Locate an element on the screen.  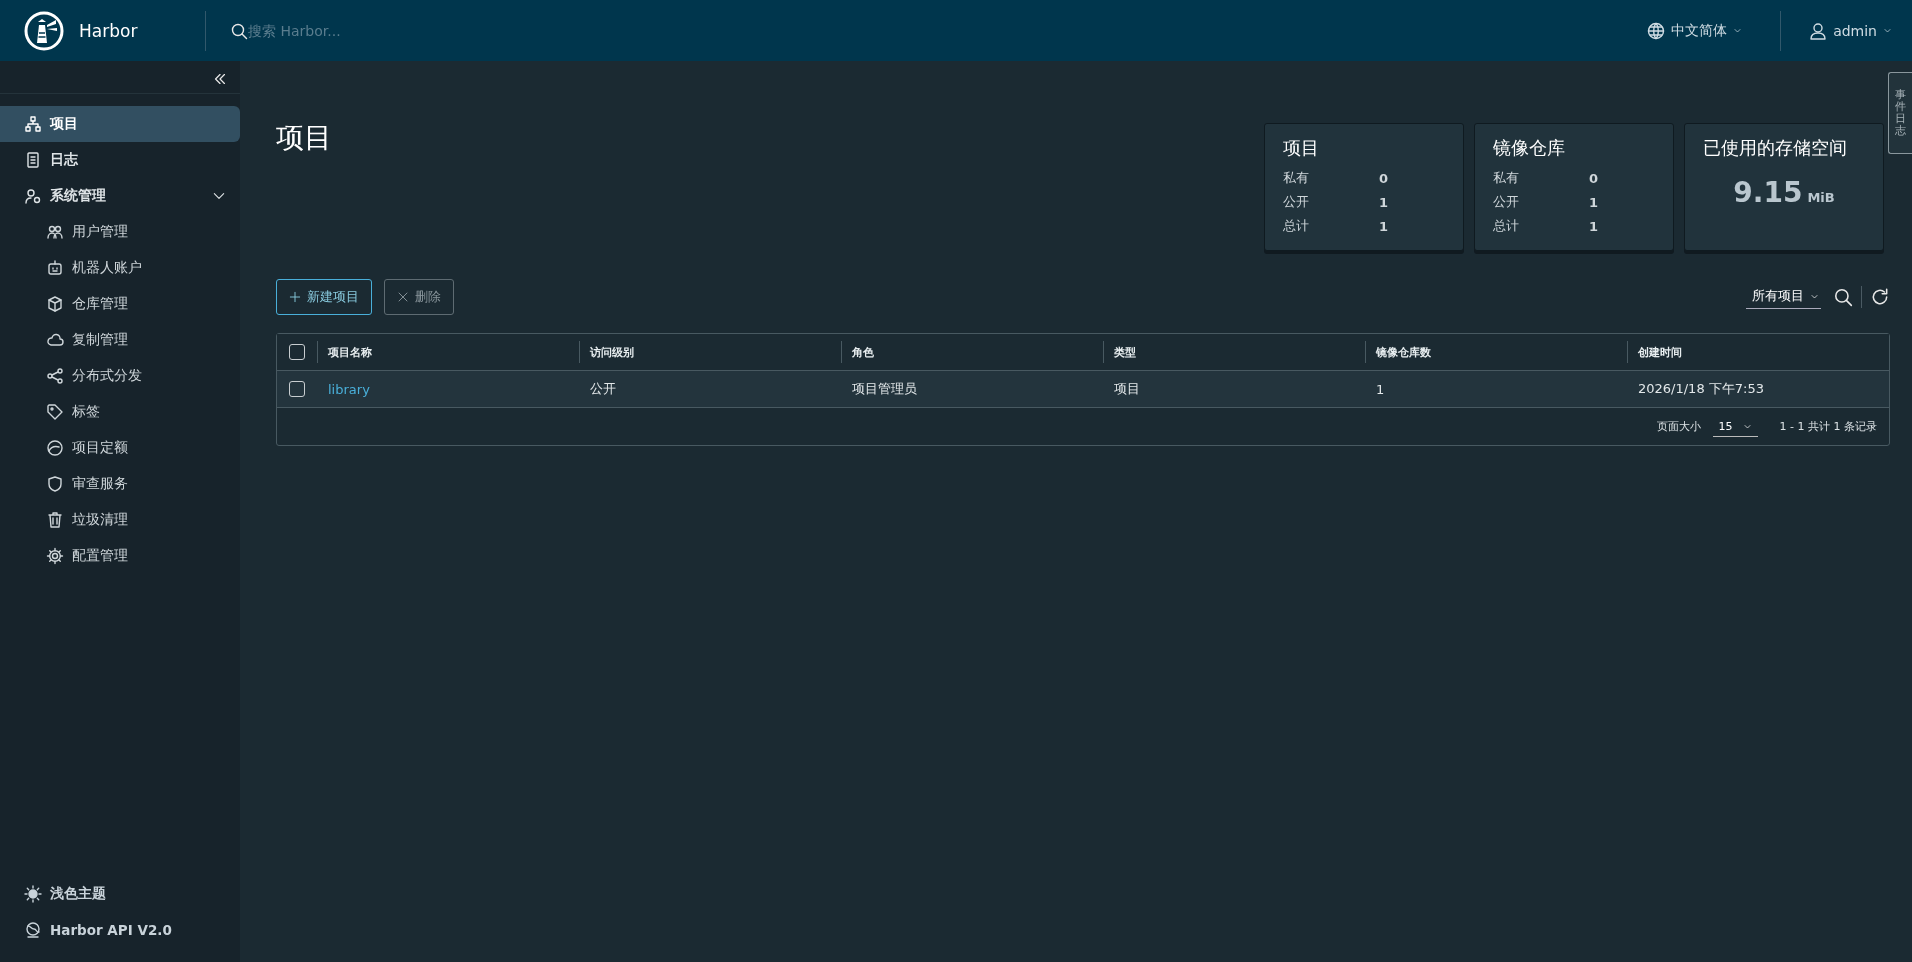
nav-item: 垃圾清理 is located at coordinates (120, 520).